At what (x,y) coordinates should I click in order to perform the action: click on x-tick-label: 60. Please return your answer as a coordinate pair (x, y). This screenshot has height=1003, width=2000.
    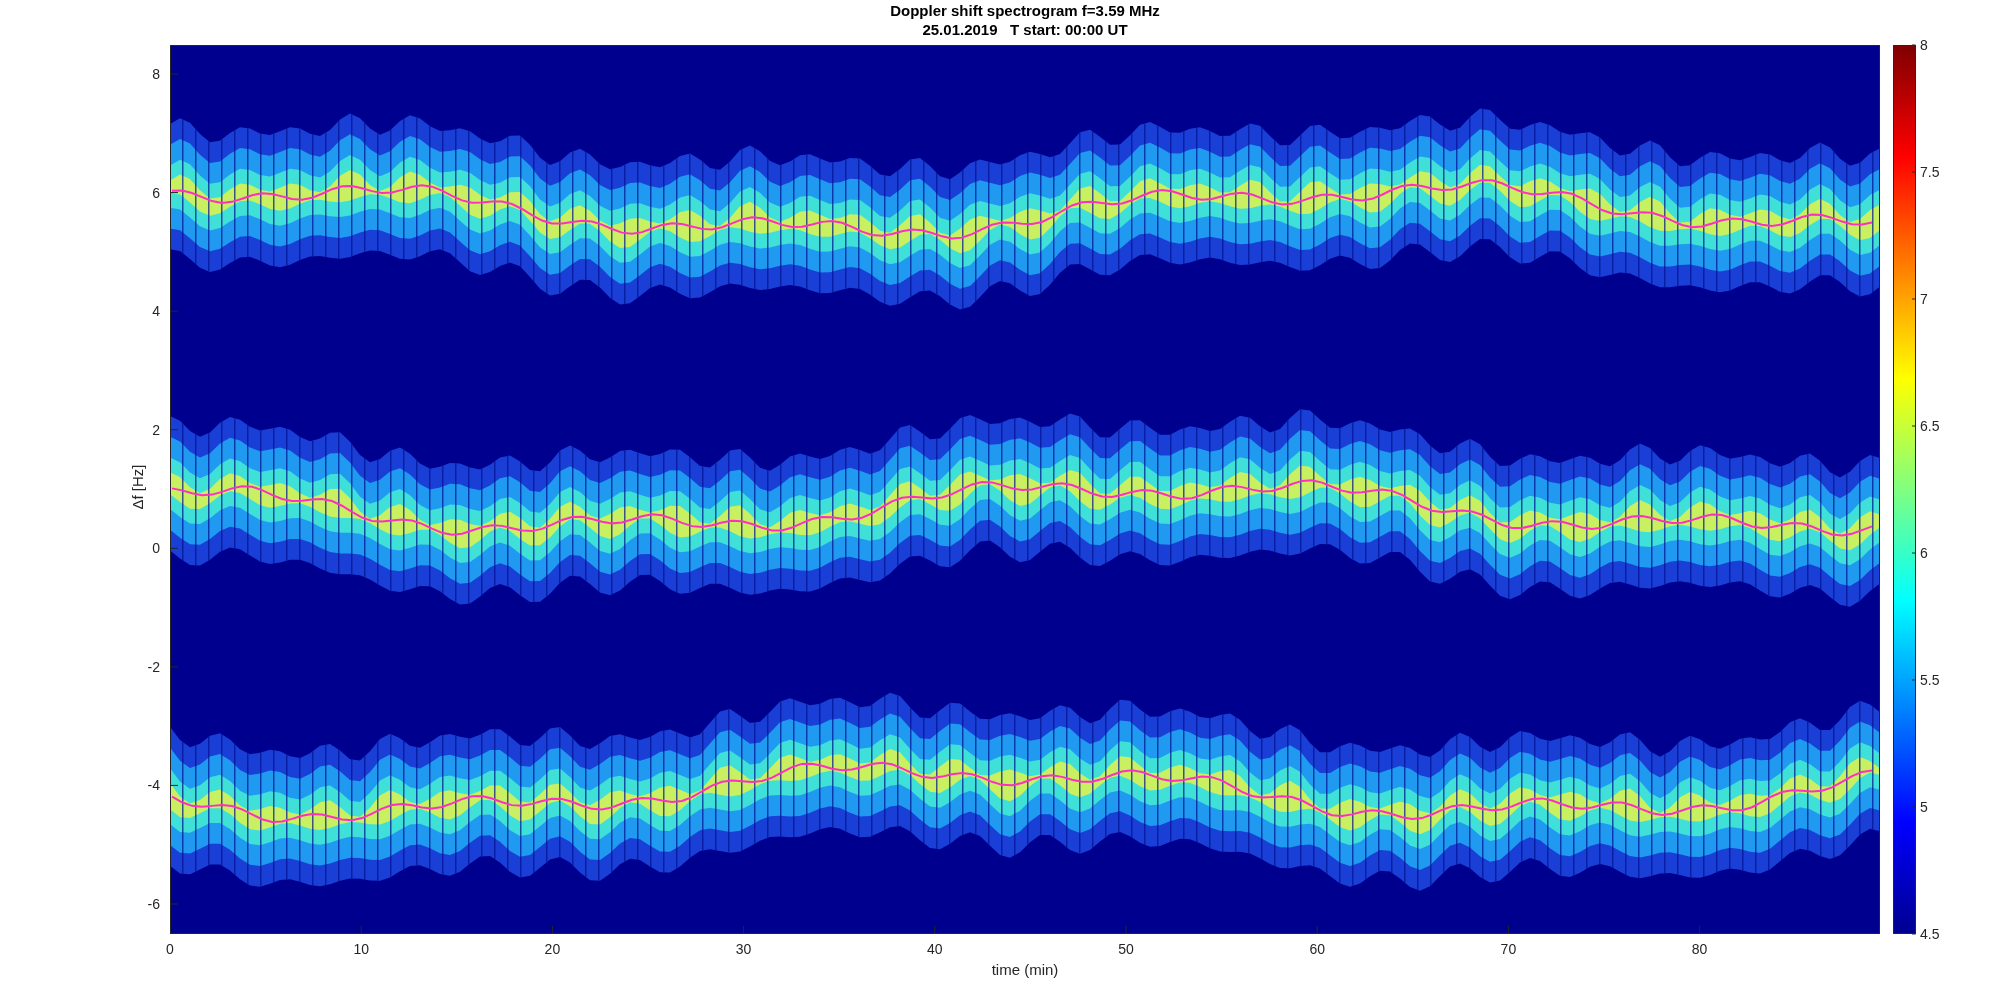
    Looking at the image, I should click on (1317, 949).